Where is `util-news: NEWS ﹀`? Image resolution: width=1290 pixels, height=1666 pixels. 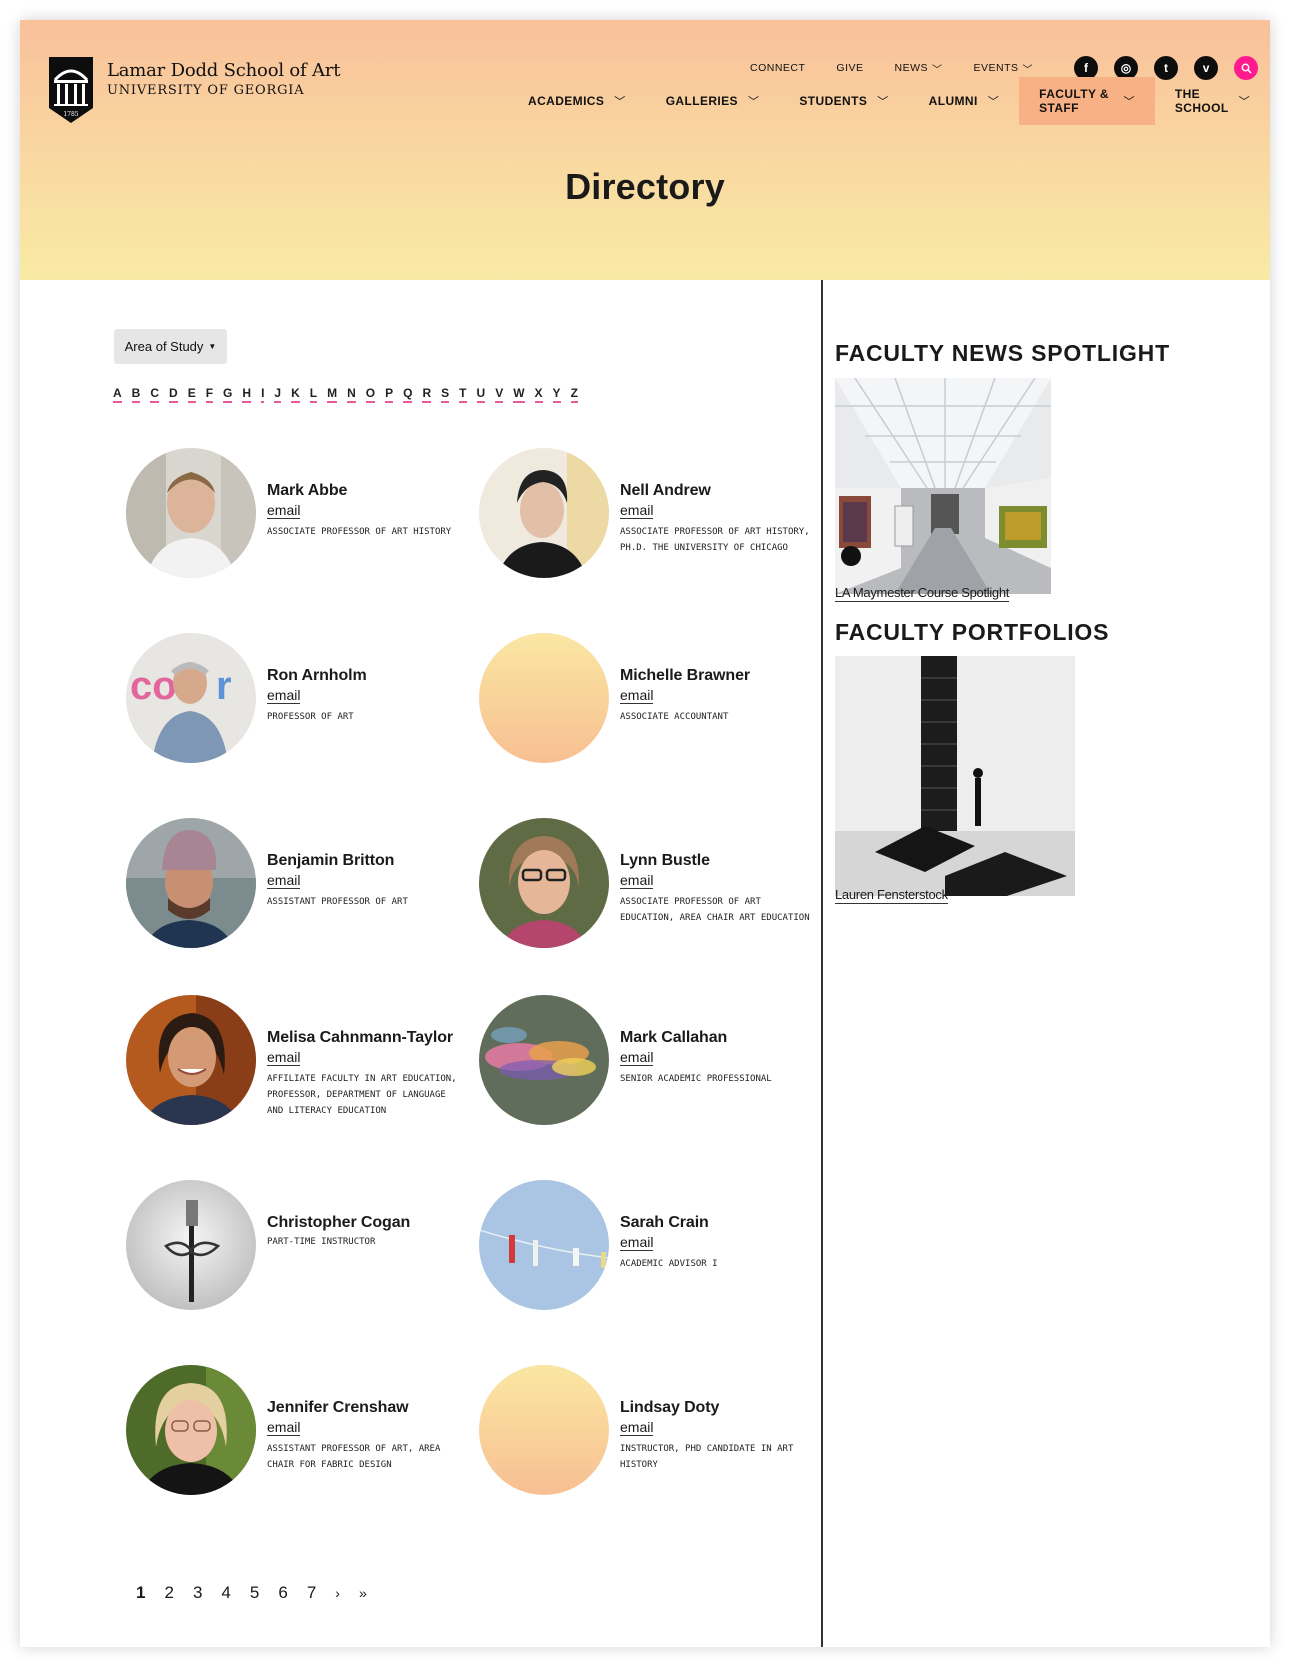
util-news: NEWS ﹀ is located at coordinates (919, 68).